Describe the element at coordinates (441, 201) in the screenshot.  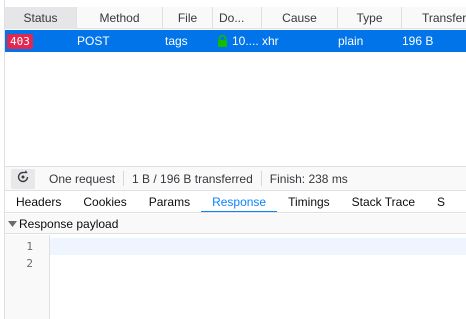
I see `tab-security: S` at that location.